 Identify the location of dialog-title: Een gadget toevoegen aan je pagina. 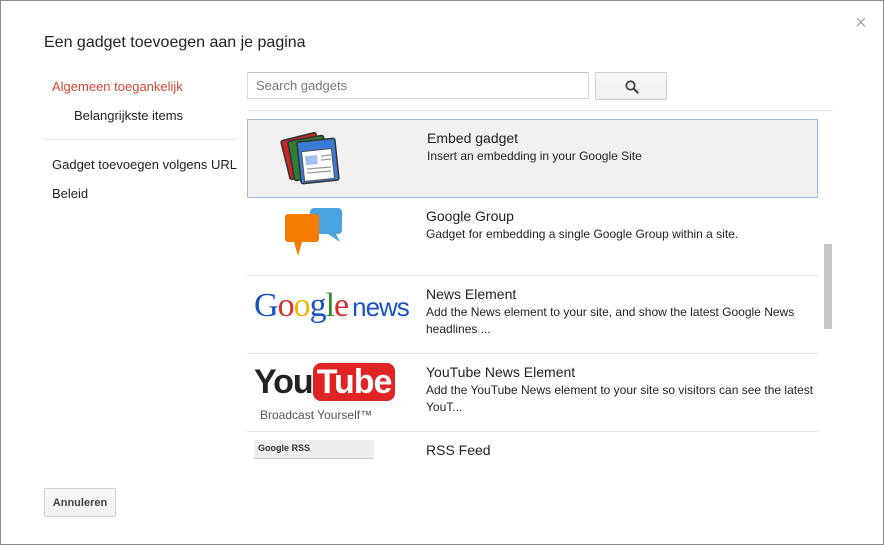
(175, 42).